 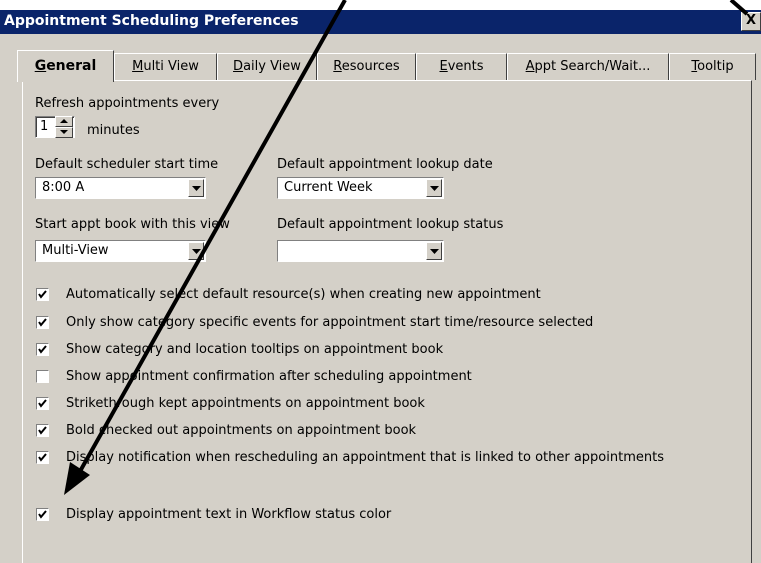 I want to click on lookup-date-dropdown-button, so click(x=434, y=188).